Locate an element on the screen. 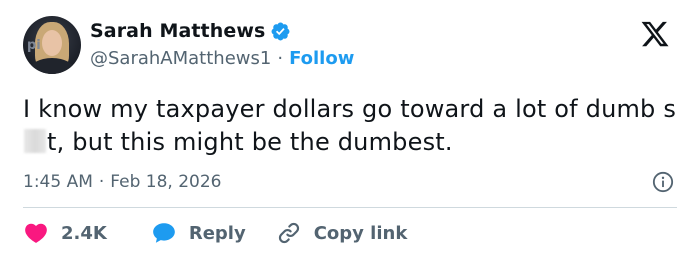  tweet-time: 1:45 AM is located at coordinates (58, 182).